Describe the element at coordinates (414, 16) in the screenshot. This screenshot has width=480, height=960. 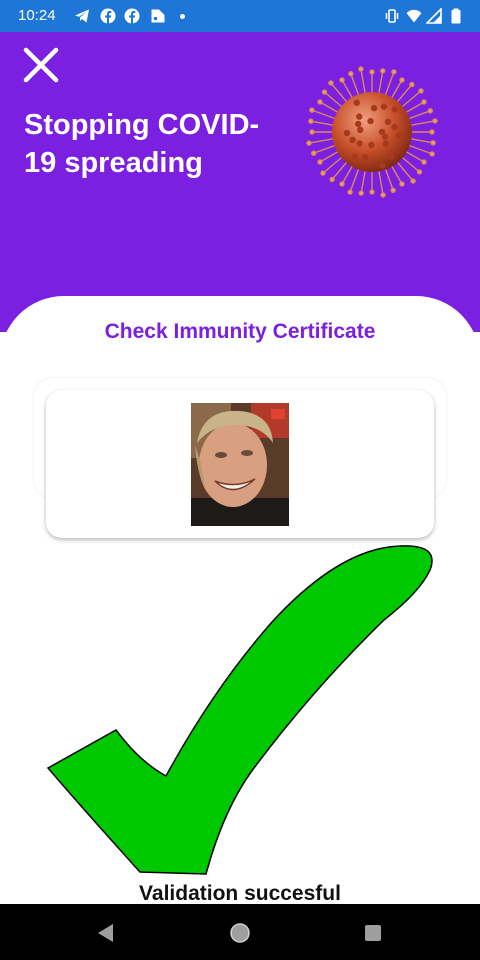
I see `wifi-icon` at that location.